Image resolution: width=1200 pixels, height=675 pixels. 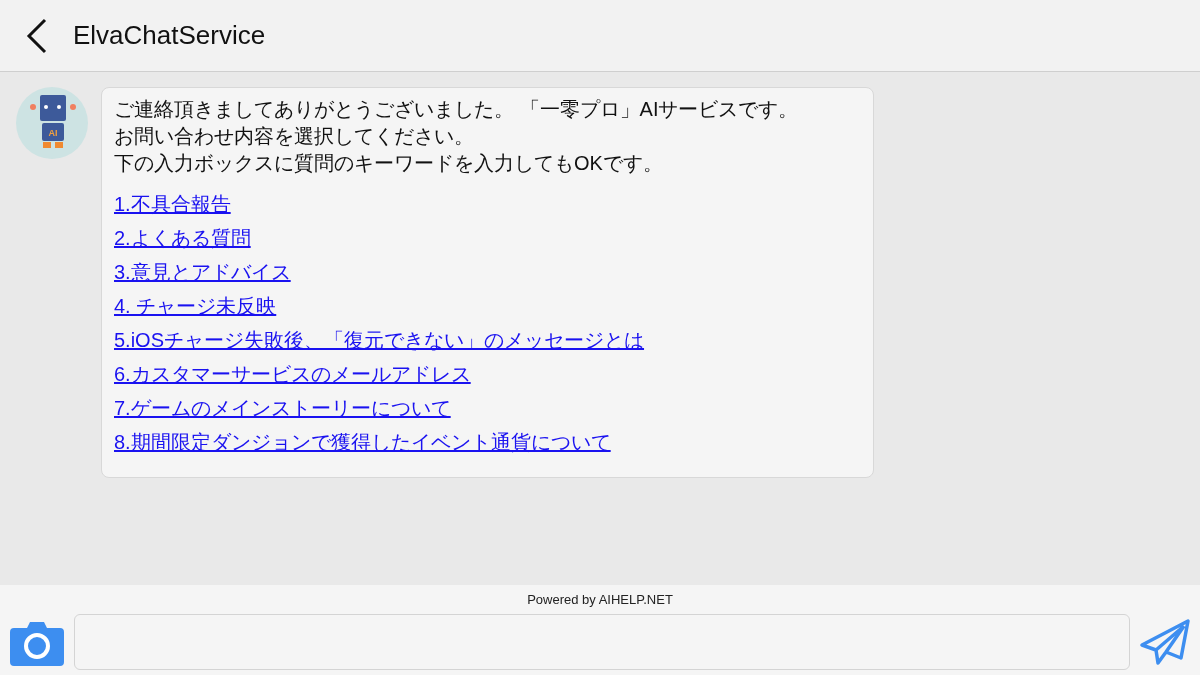 I want to click on option-link: 1.不具合報告, so click(x=172, y=204).